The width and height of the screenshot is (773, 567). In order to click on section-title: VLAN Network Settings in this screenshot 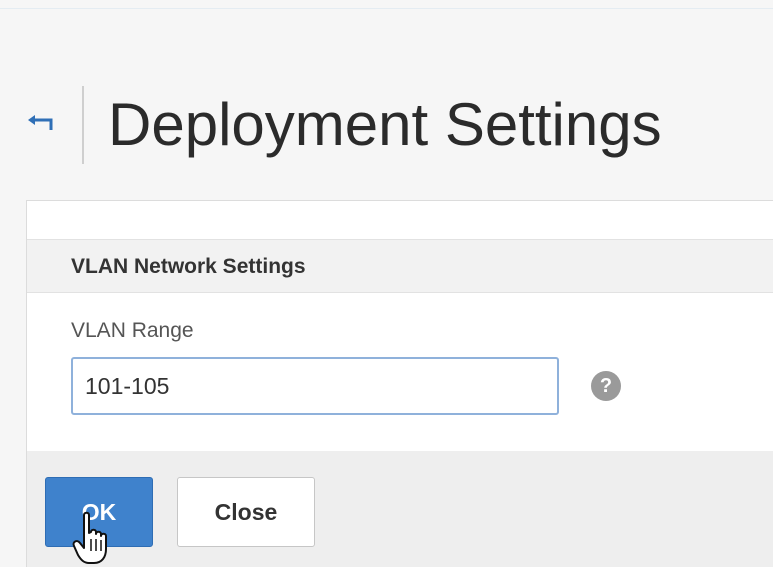, I will do `click(188, 266)`.